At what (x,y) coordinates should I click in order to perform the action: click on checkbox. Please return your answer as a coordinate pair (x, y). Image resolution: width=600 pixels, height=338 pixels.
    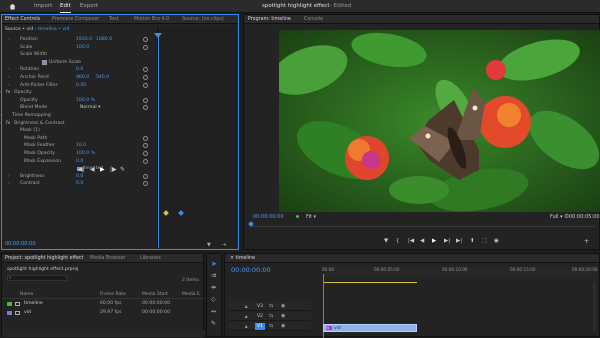
    Looking at the image, I should click on (44, 62).